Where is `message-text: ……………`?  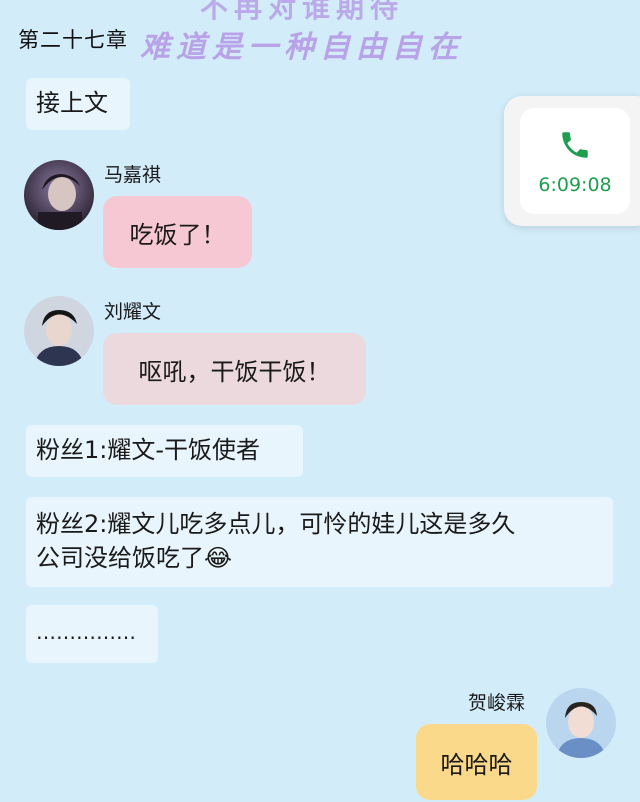 message-text: …………… is located at coordinates (86, 632).